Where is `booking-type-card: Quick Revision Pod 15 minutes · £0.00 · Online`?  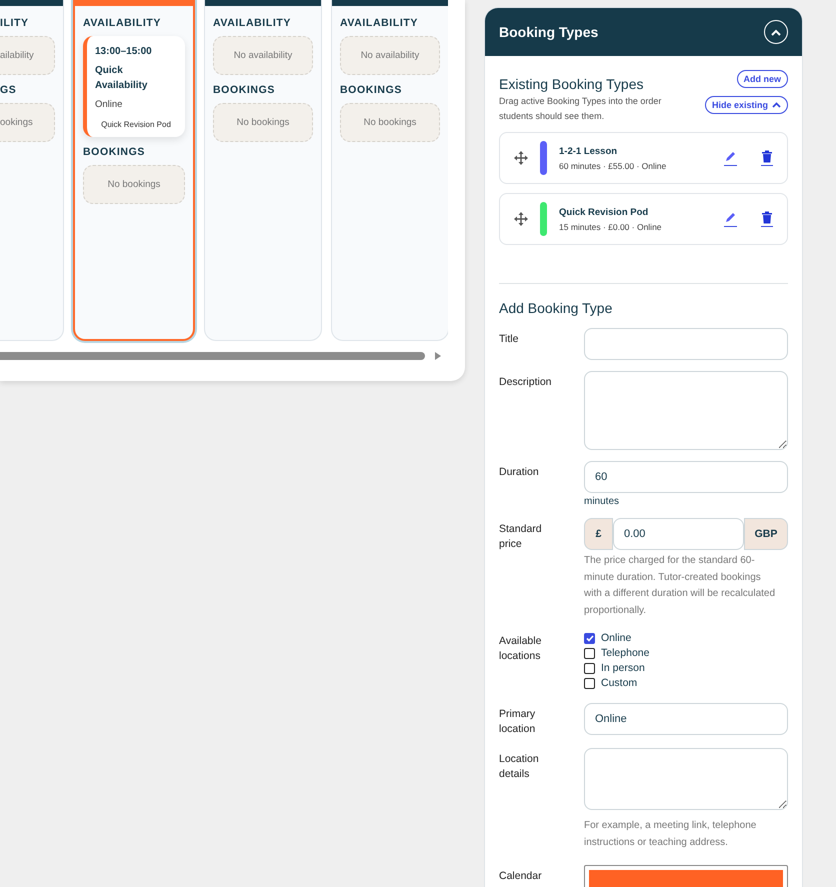
booking-type-card: Quick Revision Pod 15 minutes · £0.00 · Online is located at coordinates (643, 219).